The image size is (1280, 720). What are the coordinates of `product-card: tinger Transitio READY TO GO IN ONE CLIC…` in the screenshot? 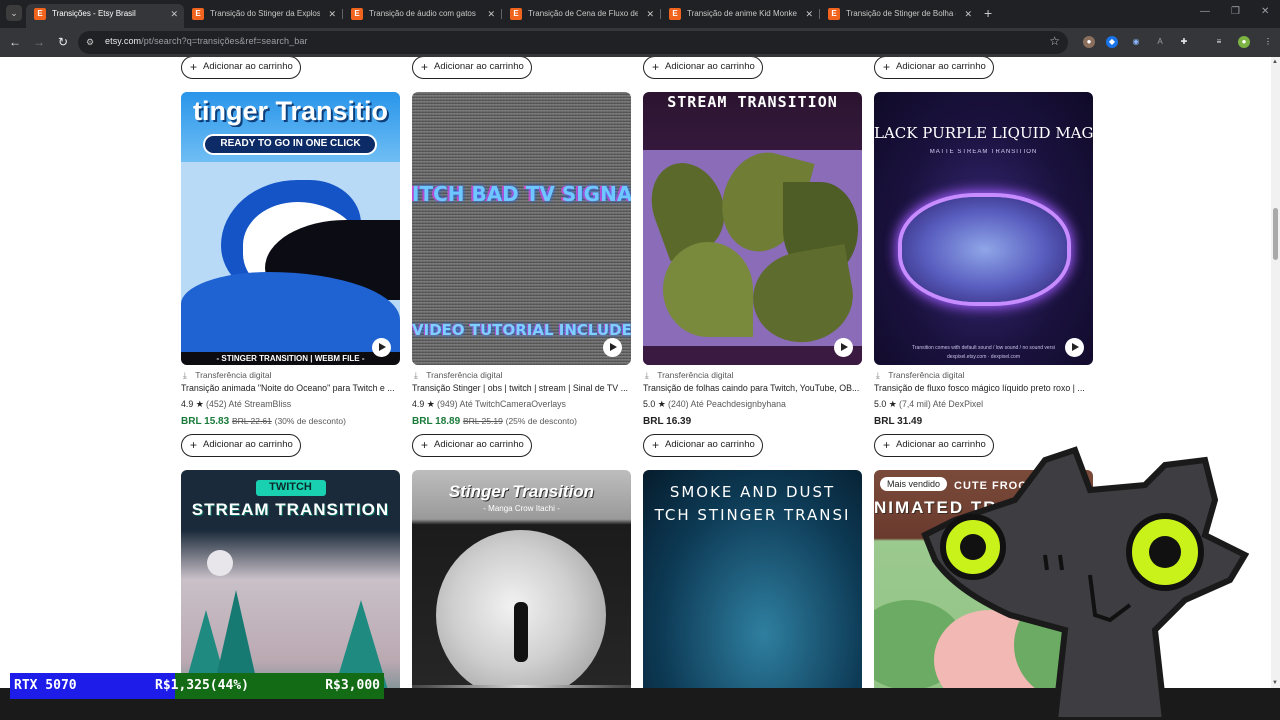 It's located at (290, 274).